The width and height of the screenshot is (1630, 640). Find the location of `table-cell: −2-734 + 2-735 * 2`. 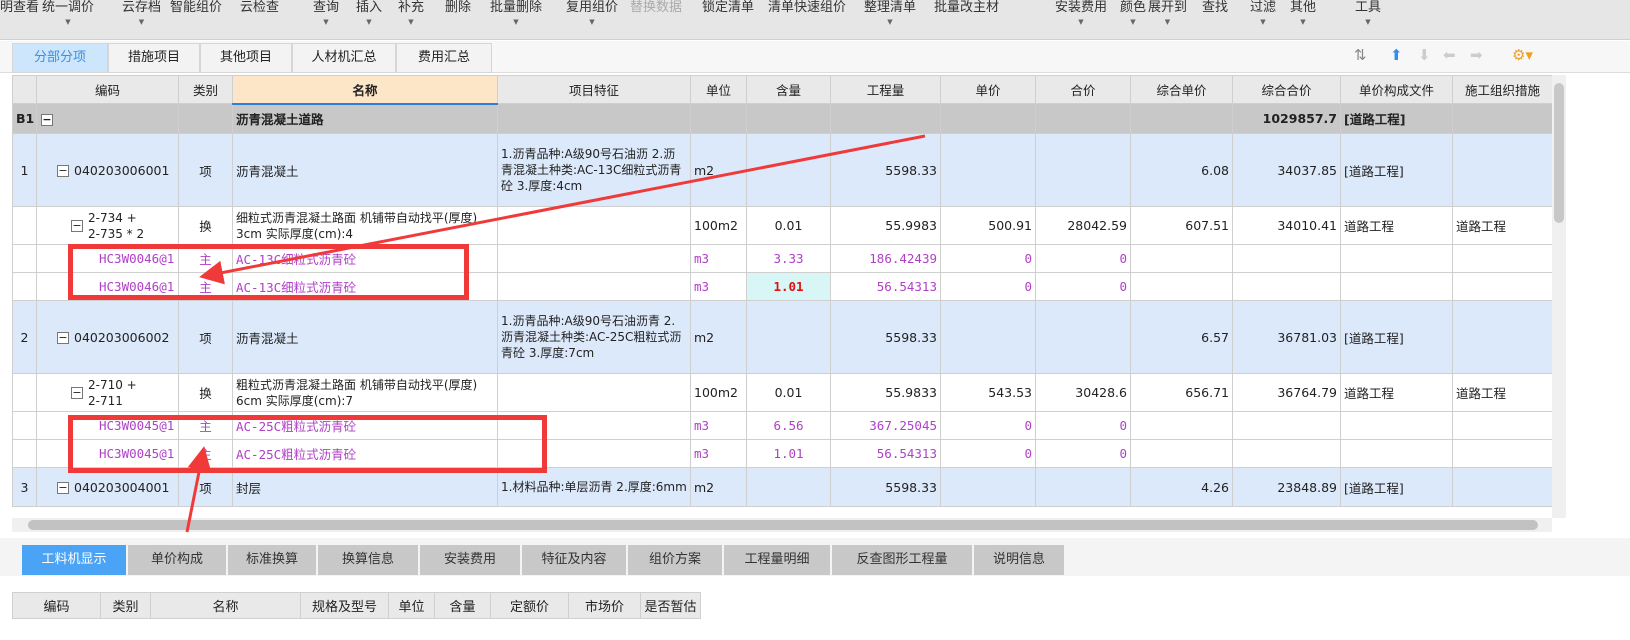

table-cell: −2-734 + 2-735 * 2 is located at coordinates (107, 225).